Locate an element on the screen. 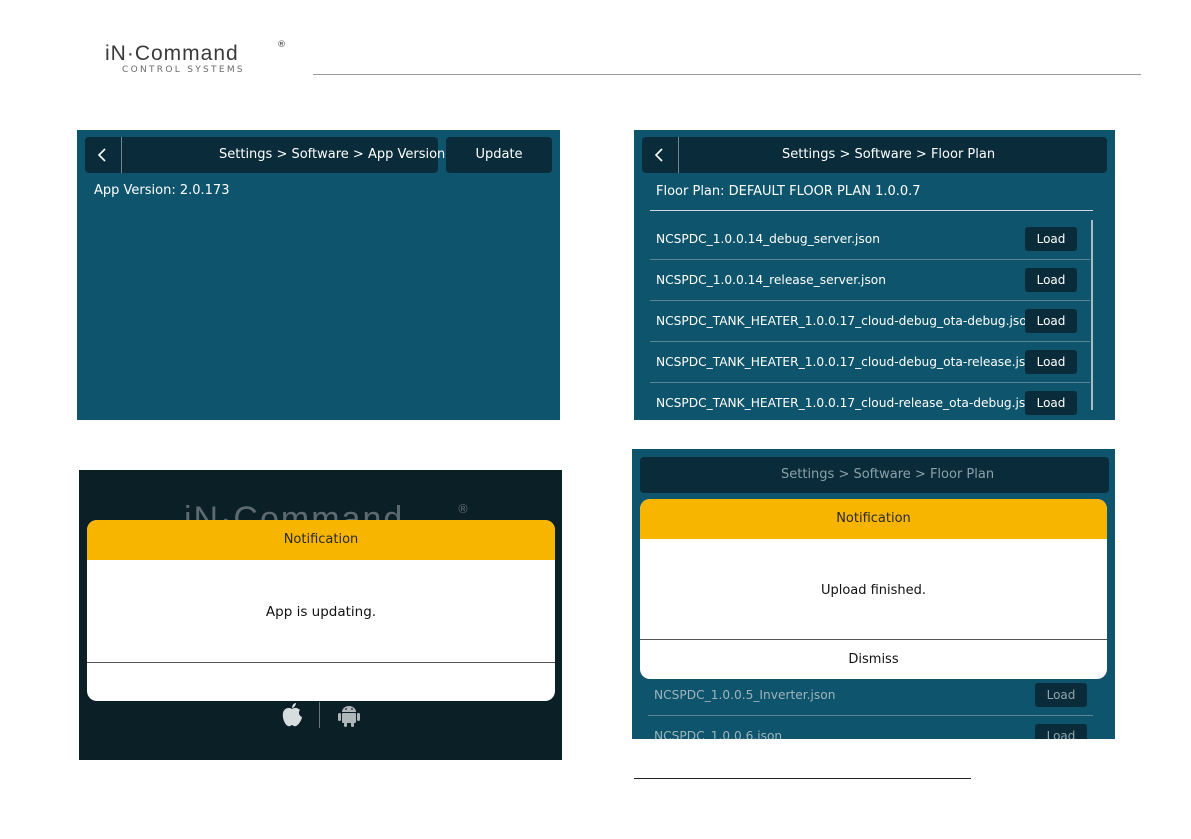  file-name: NCSPDC_1.0.0.5_Inverter.json is located at coordinates (745, 695).